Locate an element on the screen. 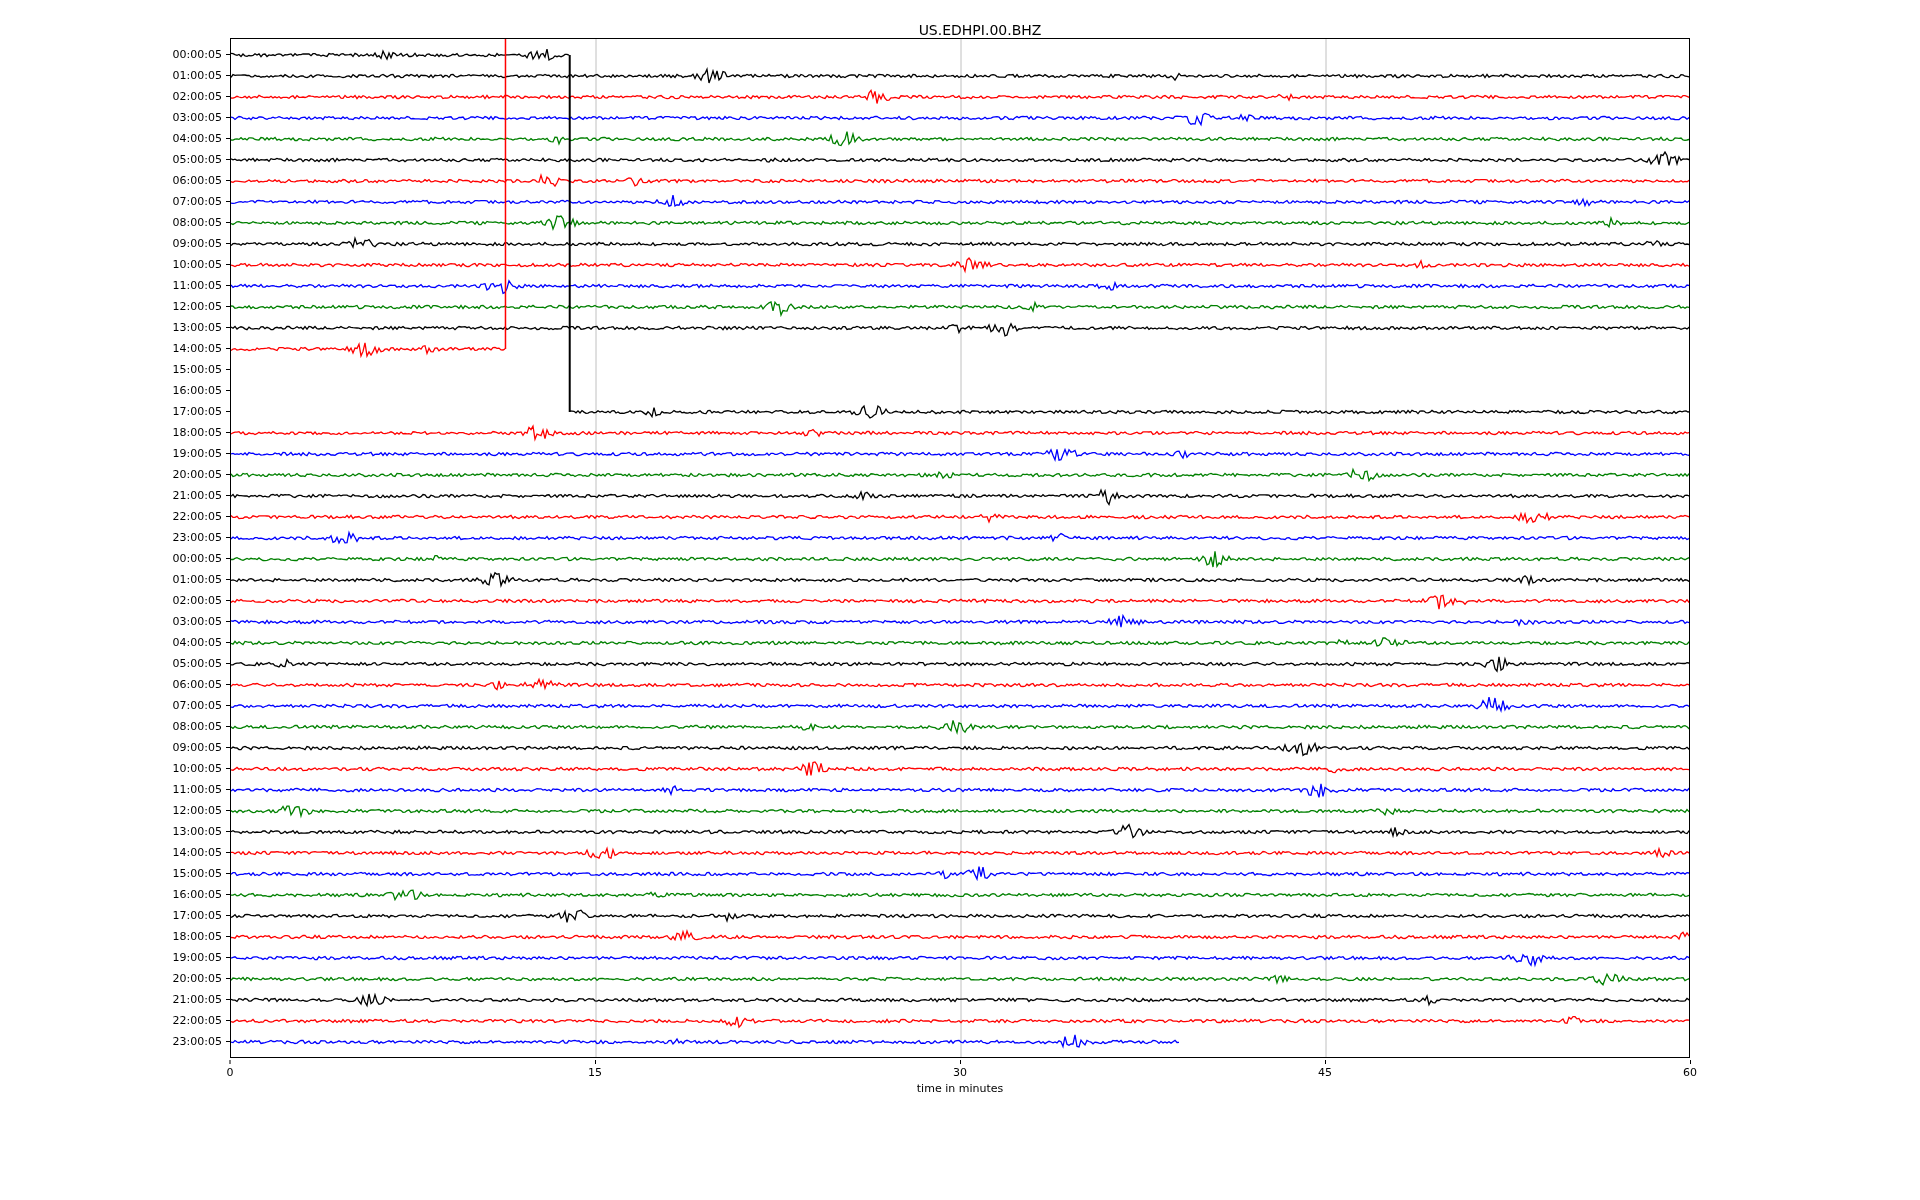 This screenshot has width=1920, height=1200. x-tick-label: 0 is located at coordinates (230, 1072).